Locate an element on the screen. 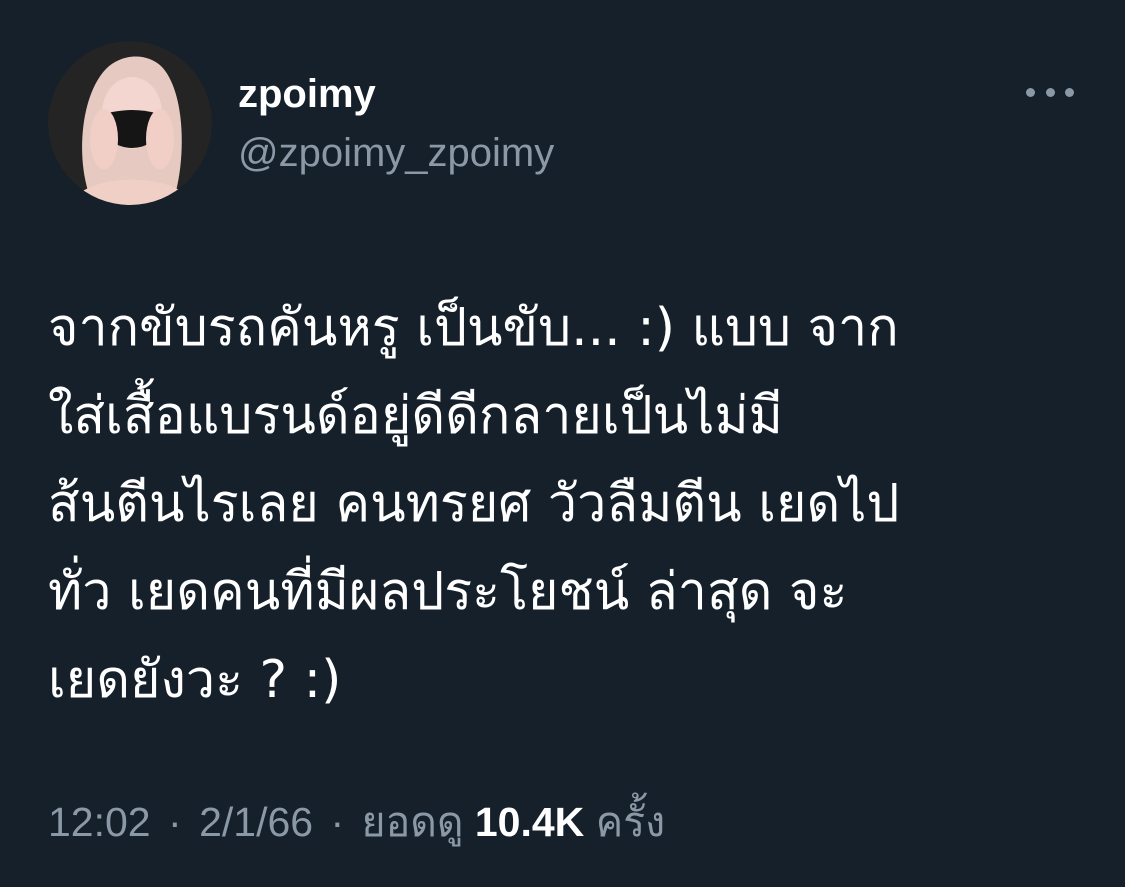  tweet-line: ทั่ว เยดคนที่มีผลประโยชน์ ล่าสุด จะ is located at coordinates (448, 592).